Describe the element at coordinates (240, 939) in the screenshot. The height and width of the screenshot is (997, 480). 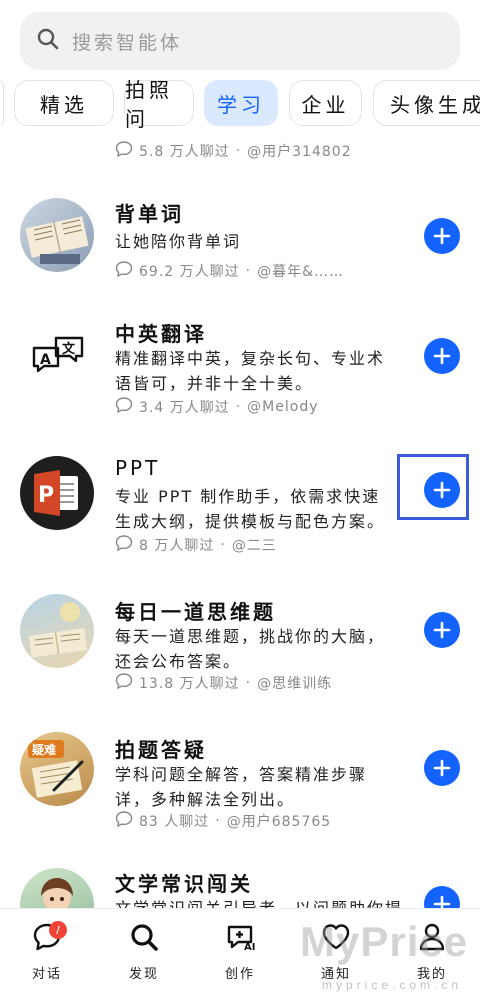
I see `create-ai-icon: AI` at that location.